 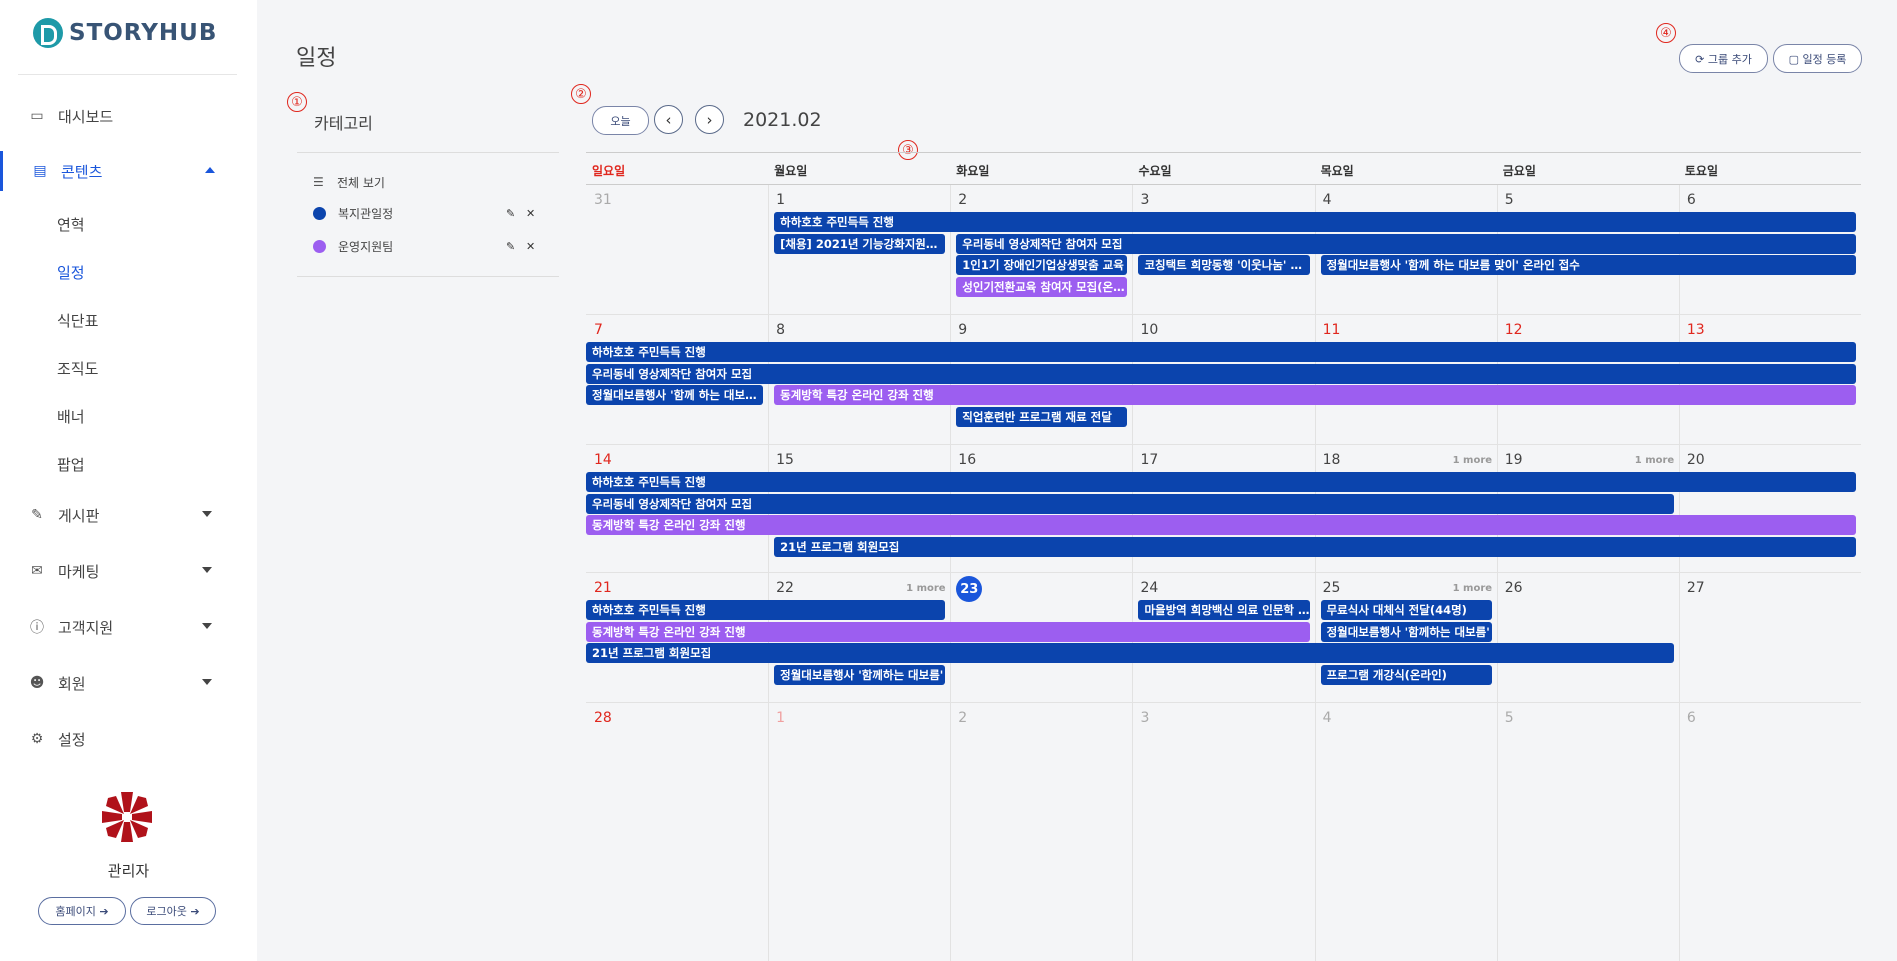 What do you see at coordinates (620, 120) in the screenshot?
I see `today-button: 오늘` at bounding box center [620, 120].